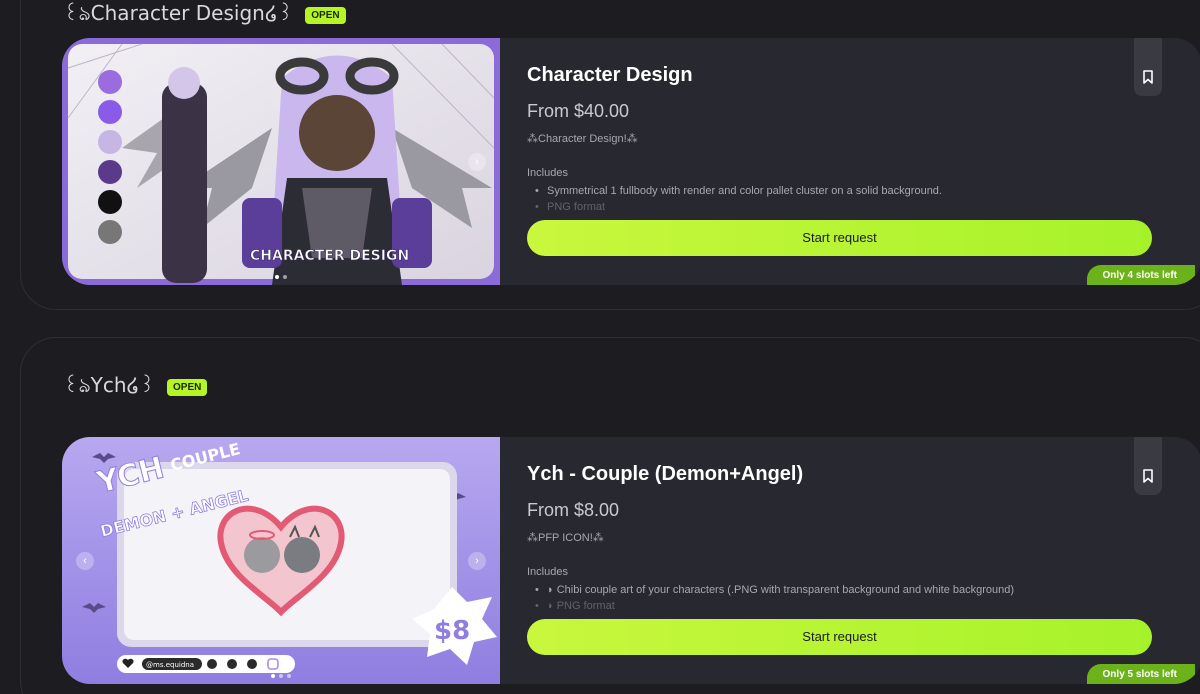  I want to click on commission-title: Ych - Couple (Demon+Angel), so click(665, 474).